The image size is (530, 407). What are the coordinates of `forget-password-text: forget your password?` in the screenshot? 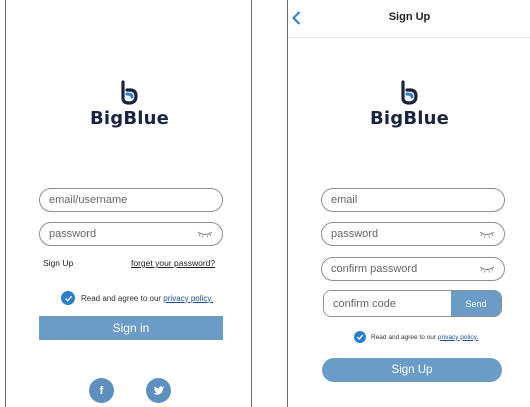 It's located at (173, 263).